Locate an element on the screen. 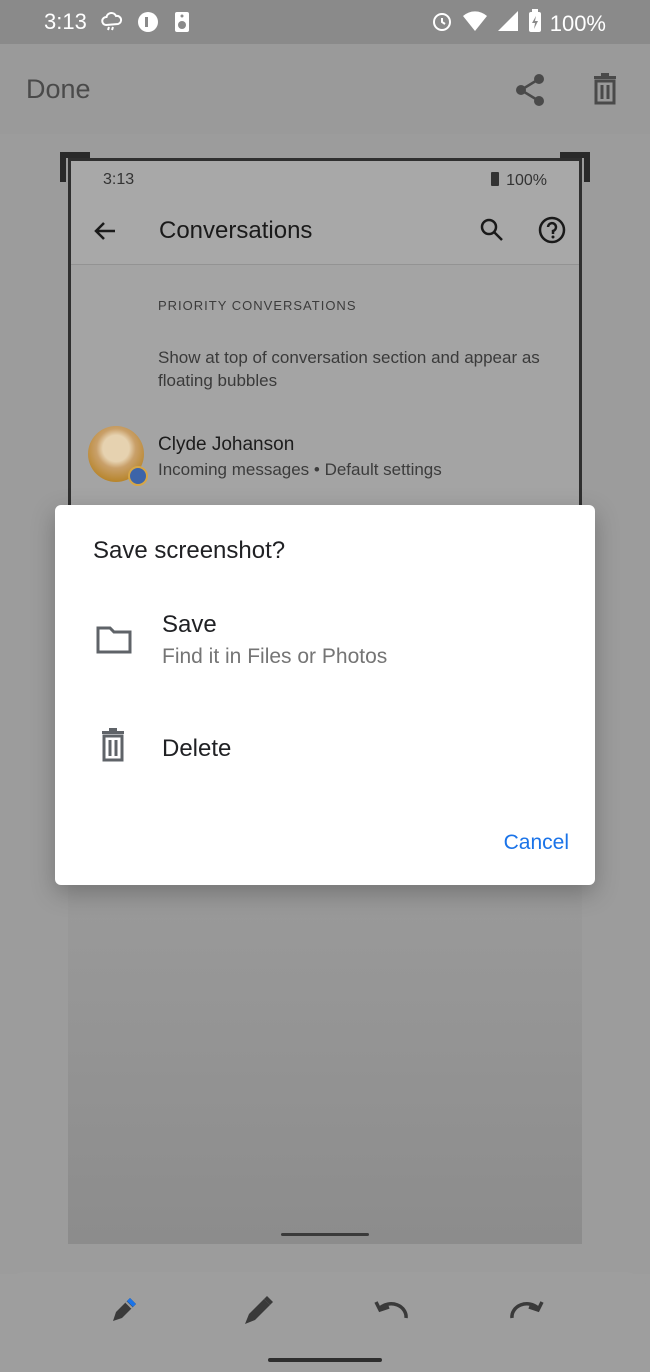 Image resolution: width=650 pixels, height=1372 pixels. preview-title: Conversations is located at coordinates (236, 230).